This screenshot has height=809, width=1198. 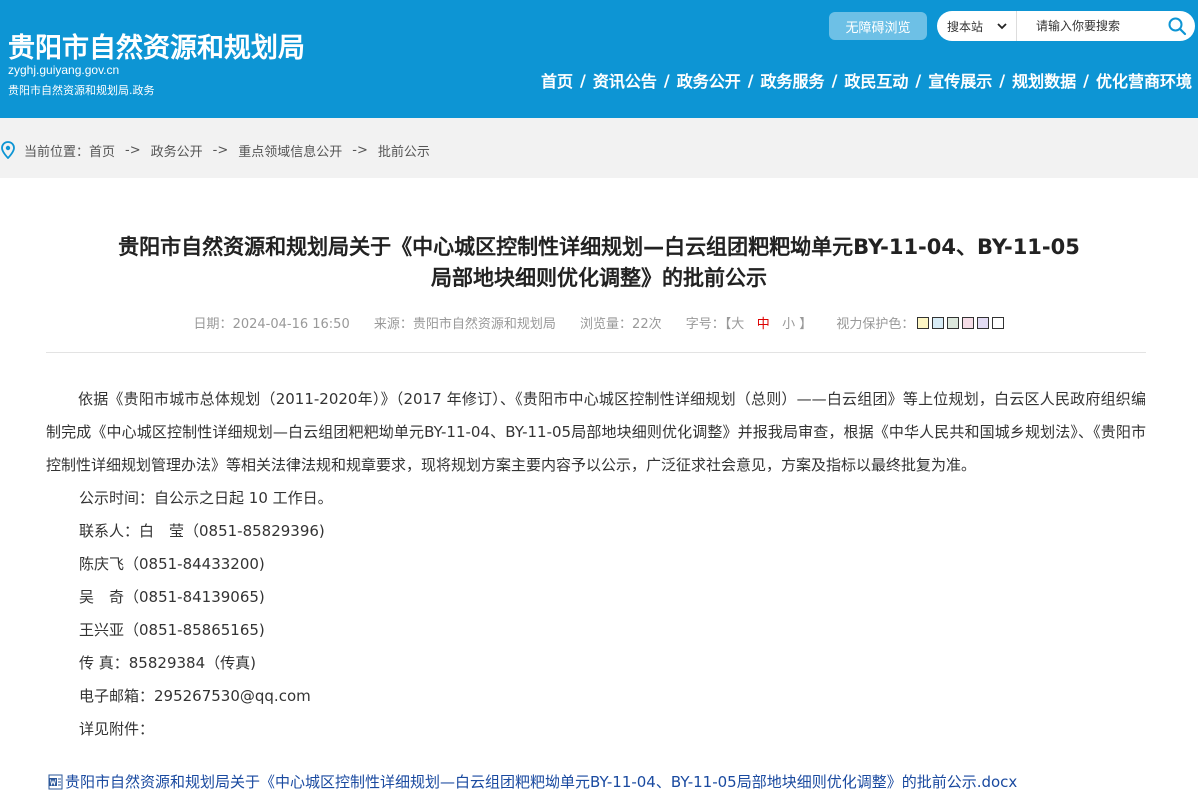 What do you see at coordinates (793, 80) in the screenshot?
I see `nav-item-gov-services: 政务服务` at bounding box center [793, 80].